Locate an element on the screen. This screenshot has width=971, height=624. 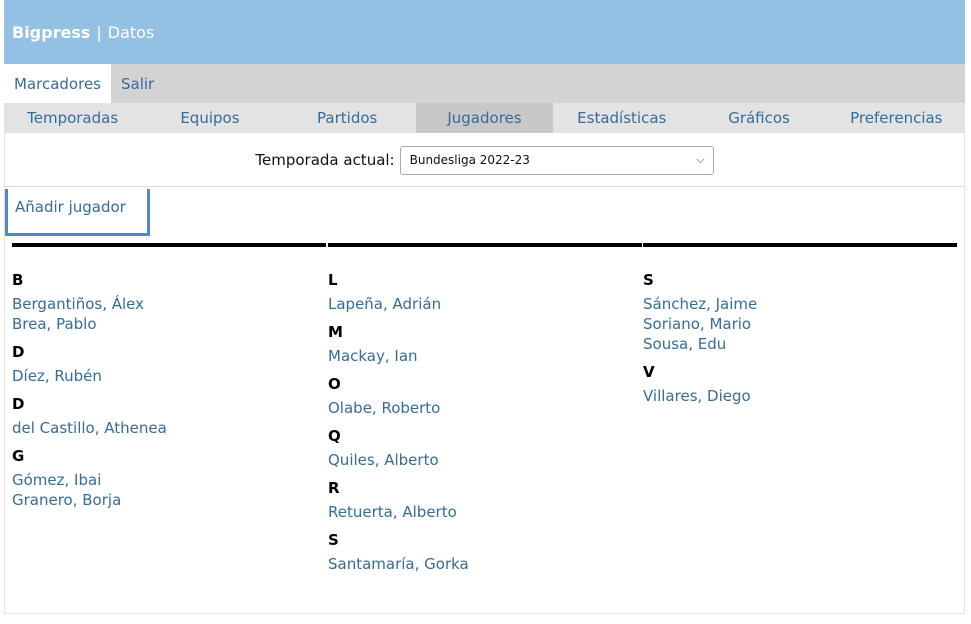
letter-heading: O is located at coordinates (334, 384).